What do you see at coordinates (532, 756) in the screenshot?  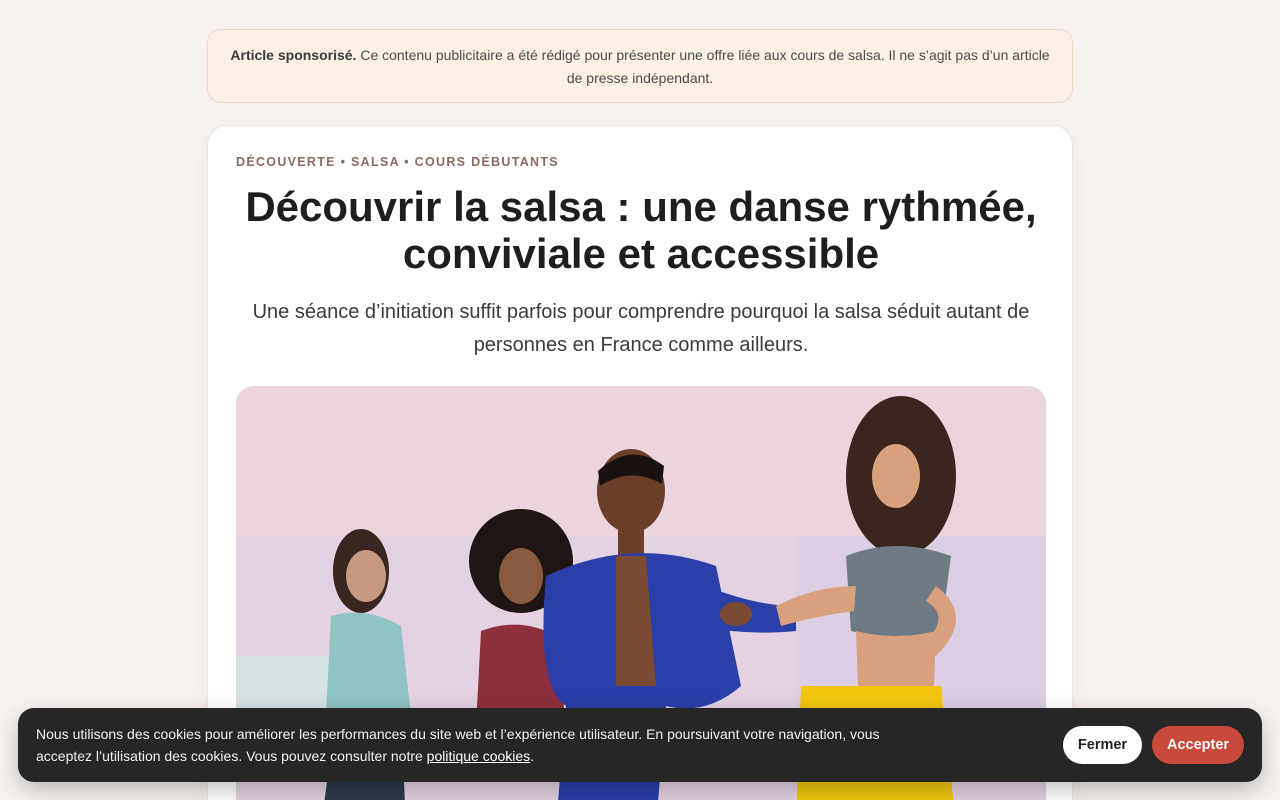 I see `cookie-text-end: .` at bounding box center [532, 756].